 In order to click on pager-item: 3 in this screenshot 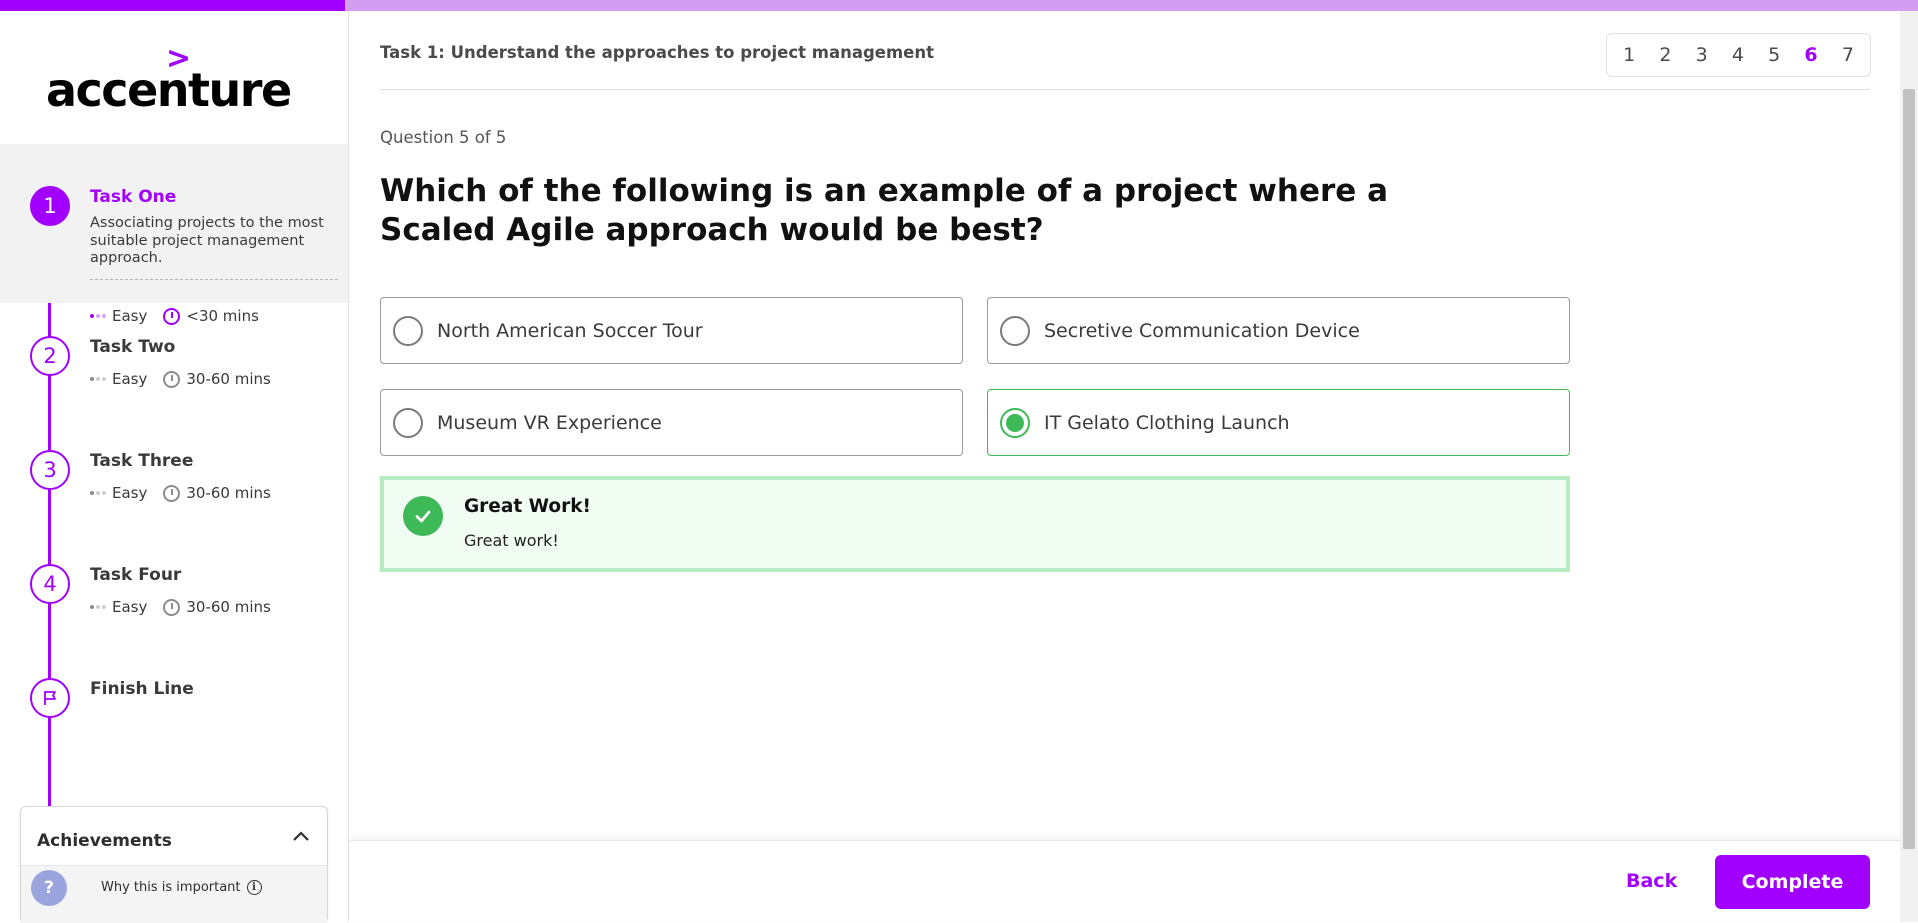, I will do `click(1702, 55)`.